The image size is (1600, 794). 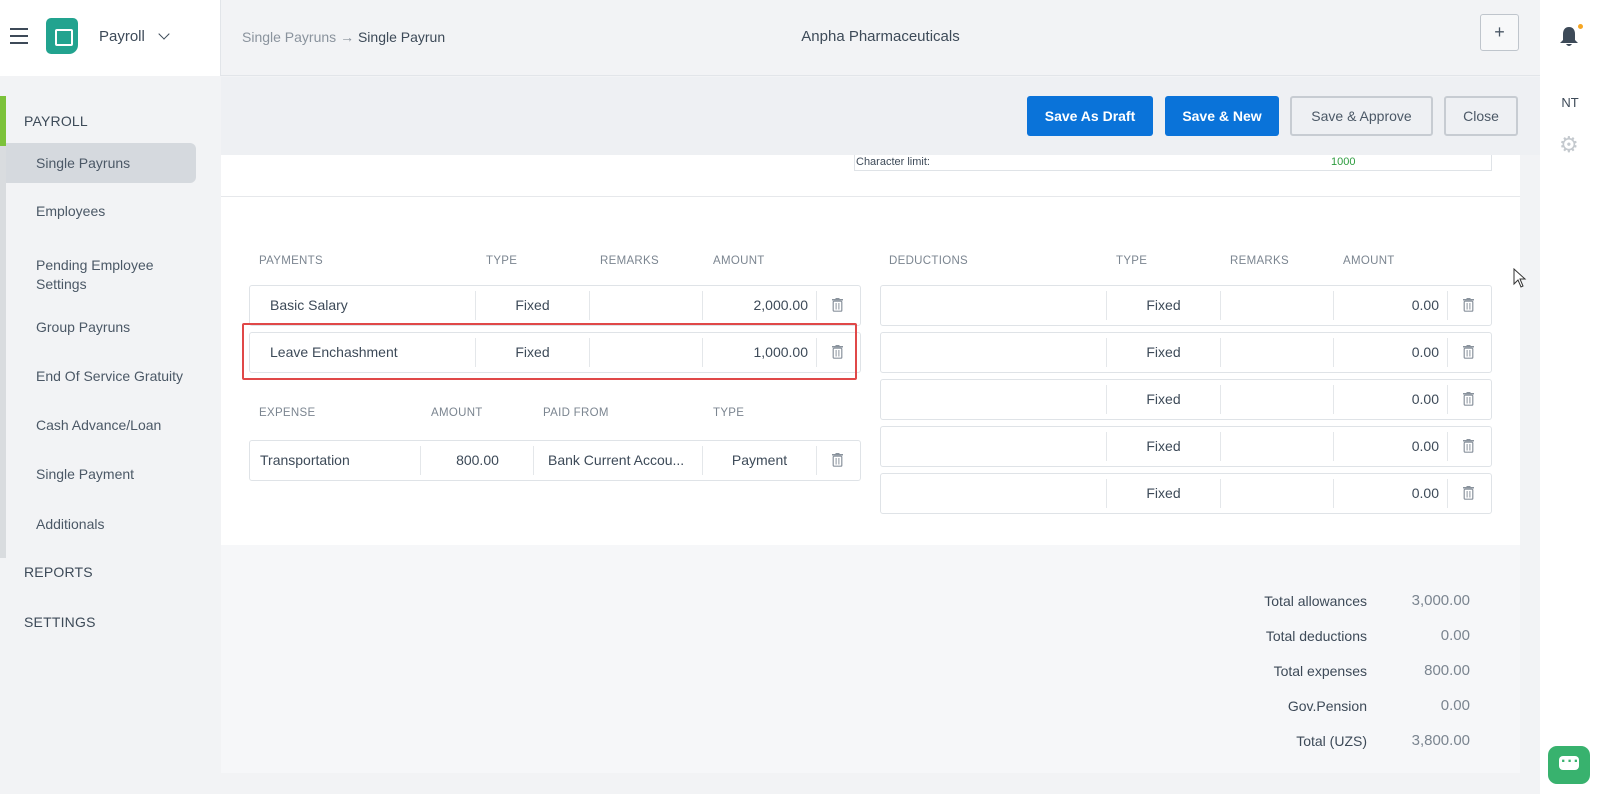 I want to click on character-limit-value: 1000, so click(x=1343, y=162).